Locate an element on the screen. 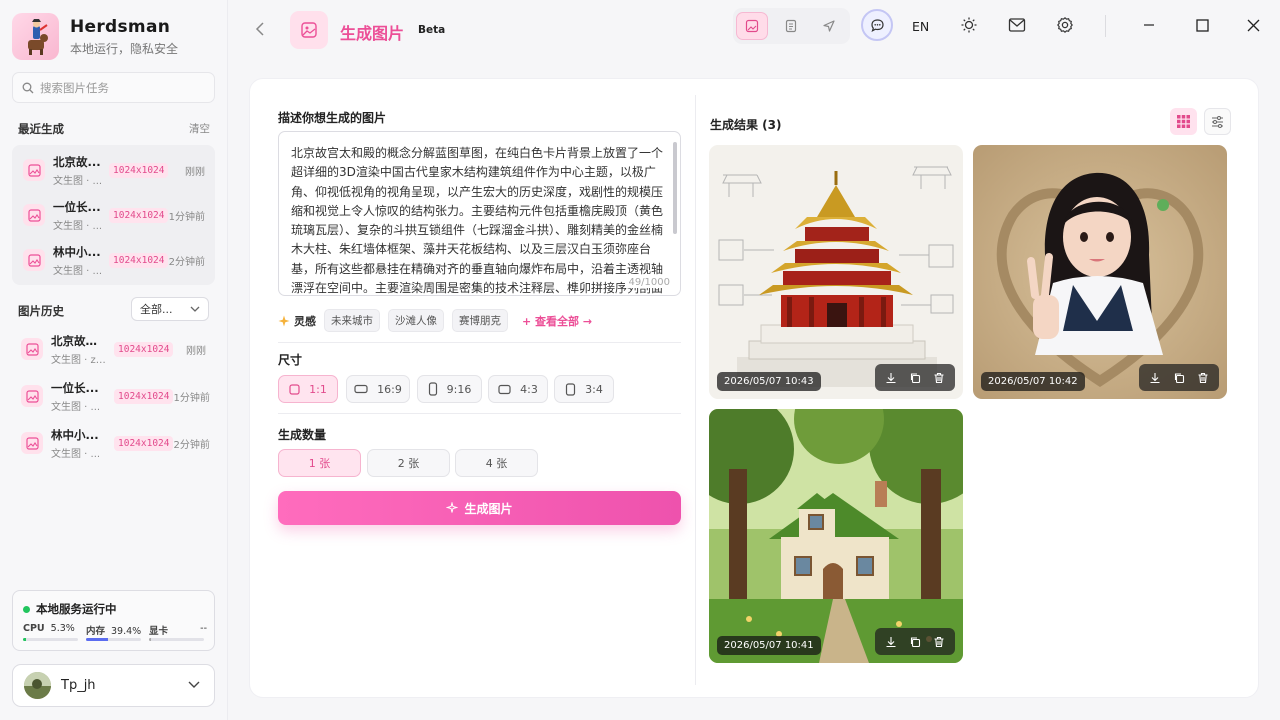 The height and width of the screenshot is (720, 1280). count-option-4: 4 张 is located at coordinates (496, 463).